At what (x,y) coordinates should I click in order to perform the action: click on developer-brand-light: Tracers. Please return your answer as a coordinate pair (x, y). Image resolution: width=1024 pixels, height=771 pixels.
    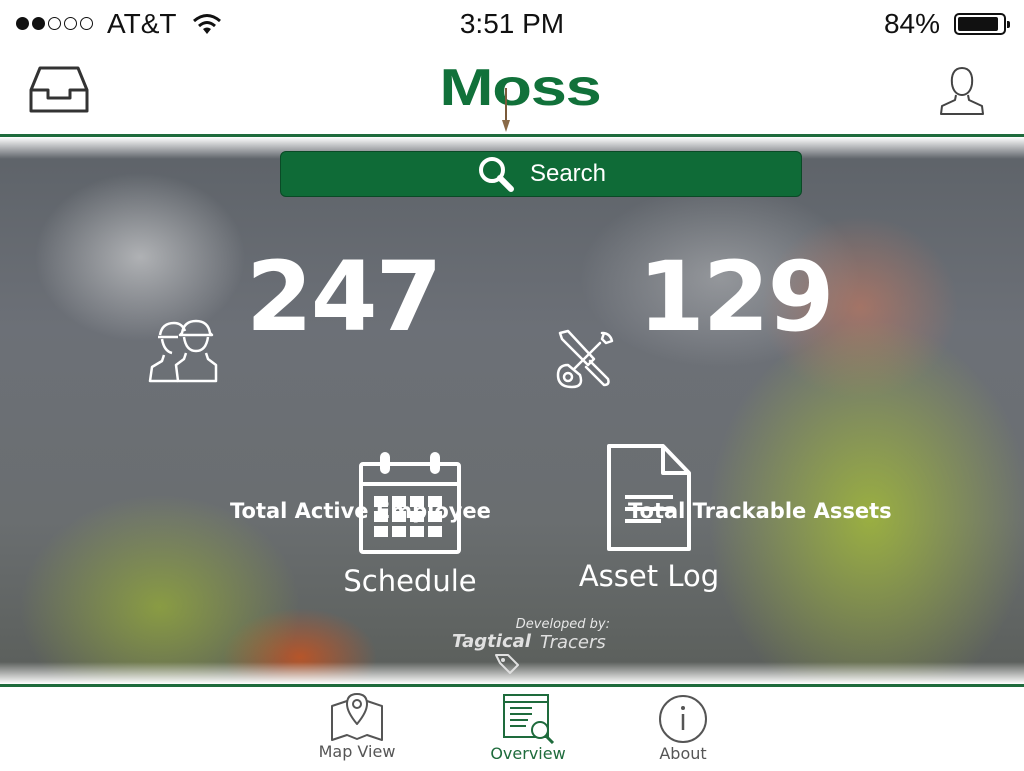
    Looking at the image, I should click on (573, 642).